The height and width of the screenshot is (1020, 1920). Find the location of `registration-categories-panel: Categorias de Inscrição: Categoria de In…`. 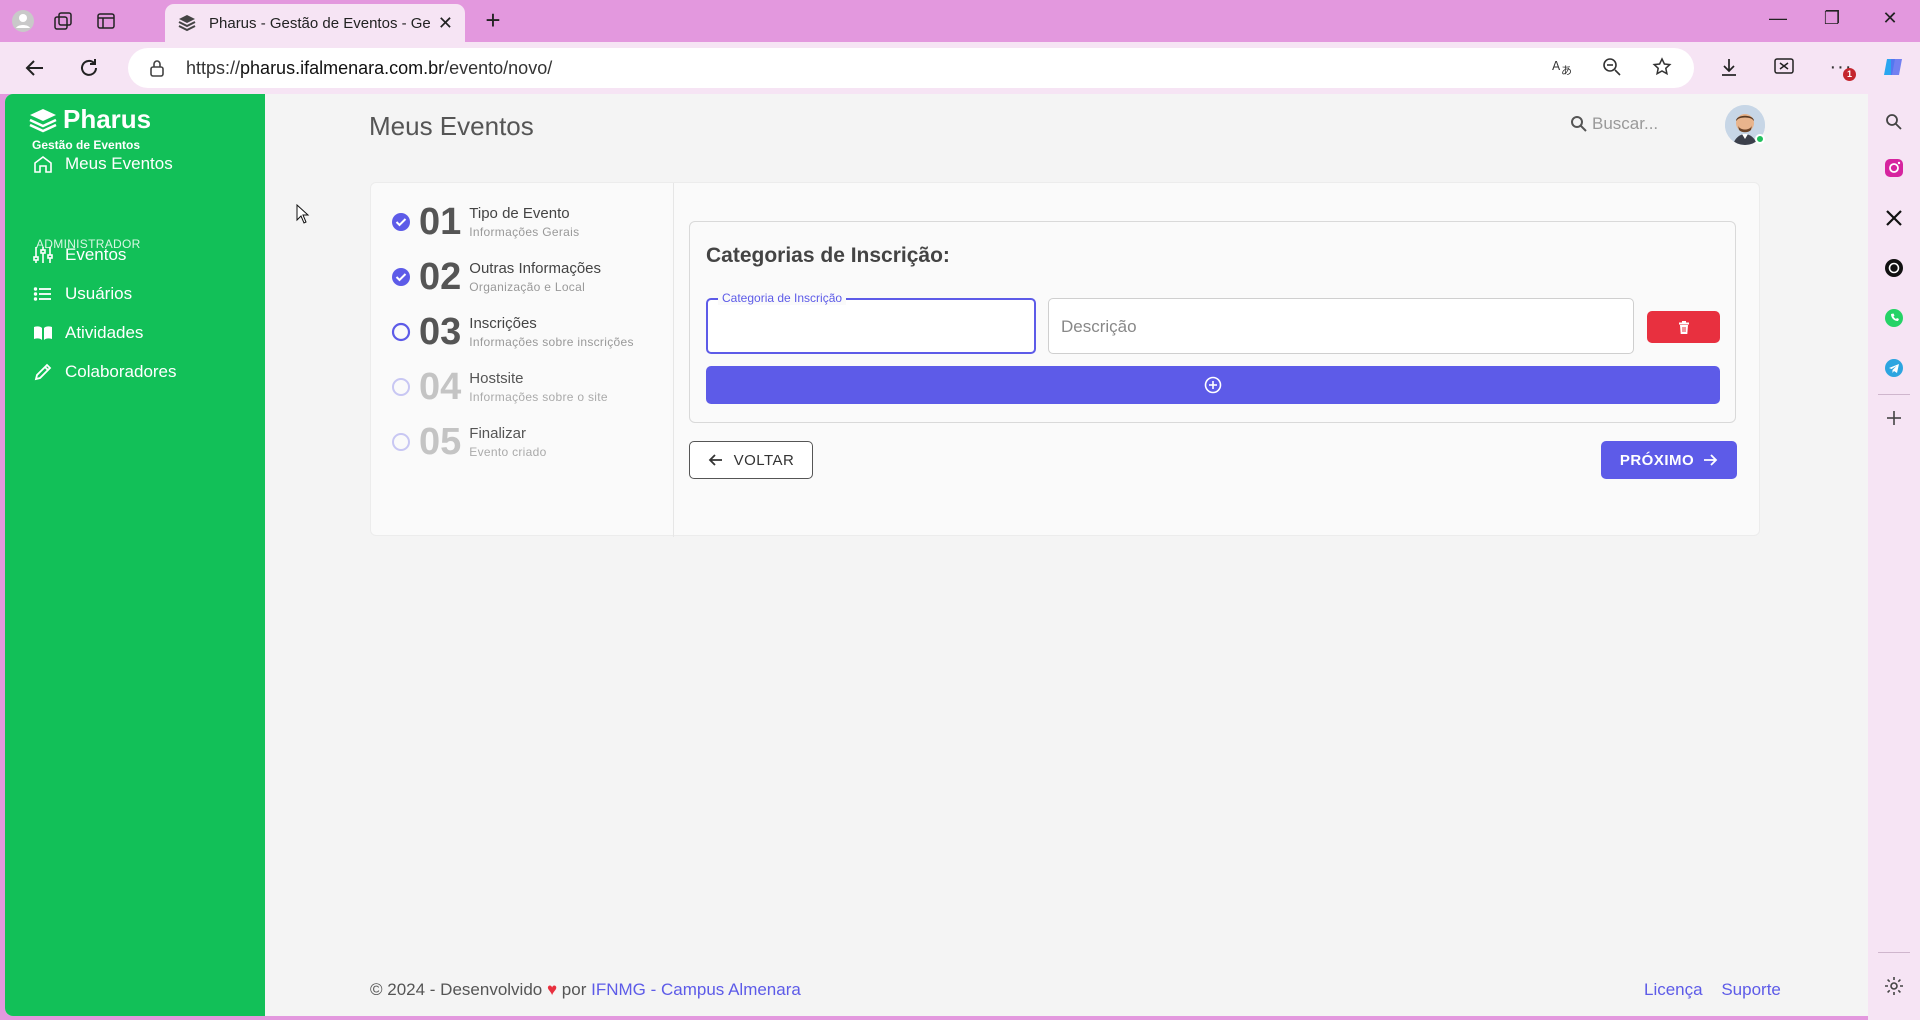

registration-categories-panel: Categorias de Inscrição: Categoria de In… is located at coordinates (1212, 322).